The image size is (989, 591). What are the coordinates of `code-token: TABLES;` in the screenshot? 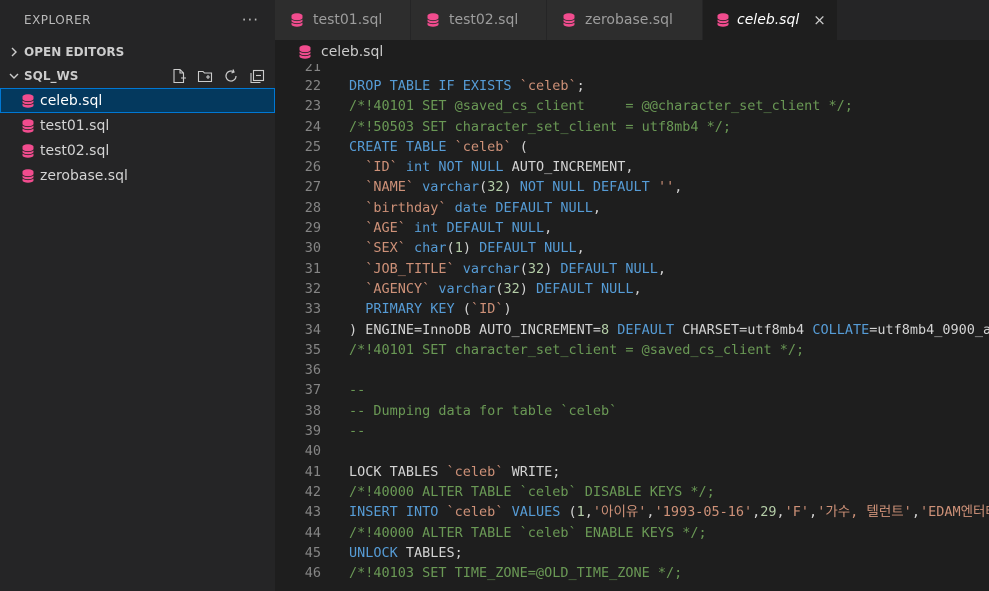 It's located at (430, 552).